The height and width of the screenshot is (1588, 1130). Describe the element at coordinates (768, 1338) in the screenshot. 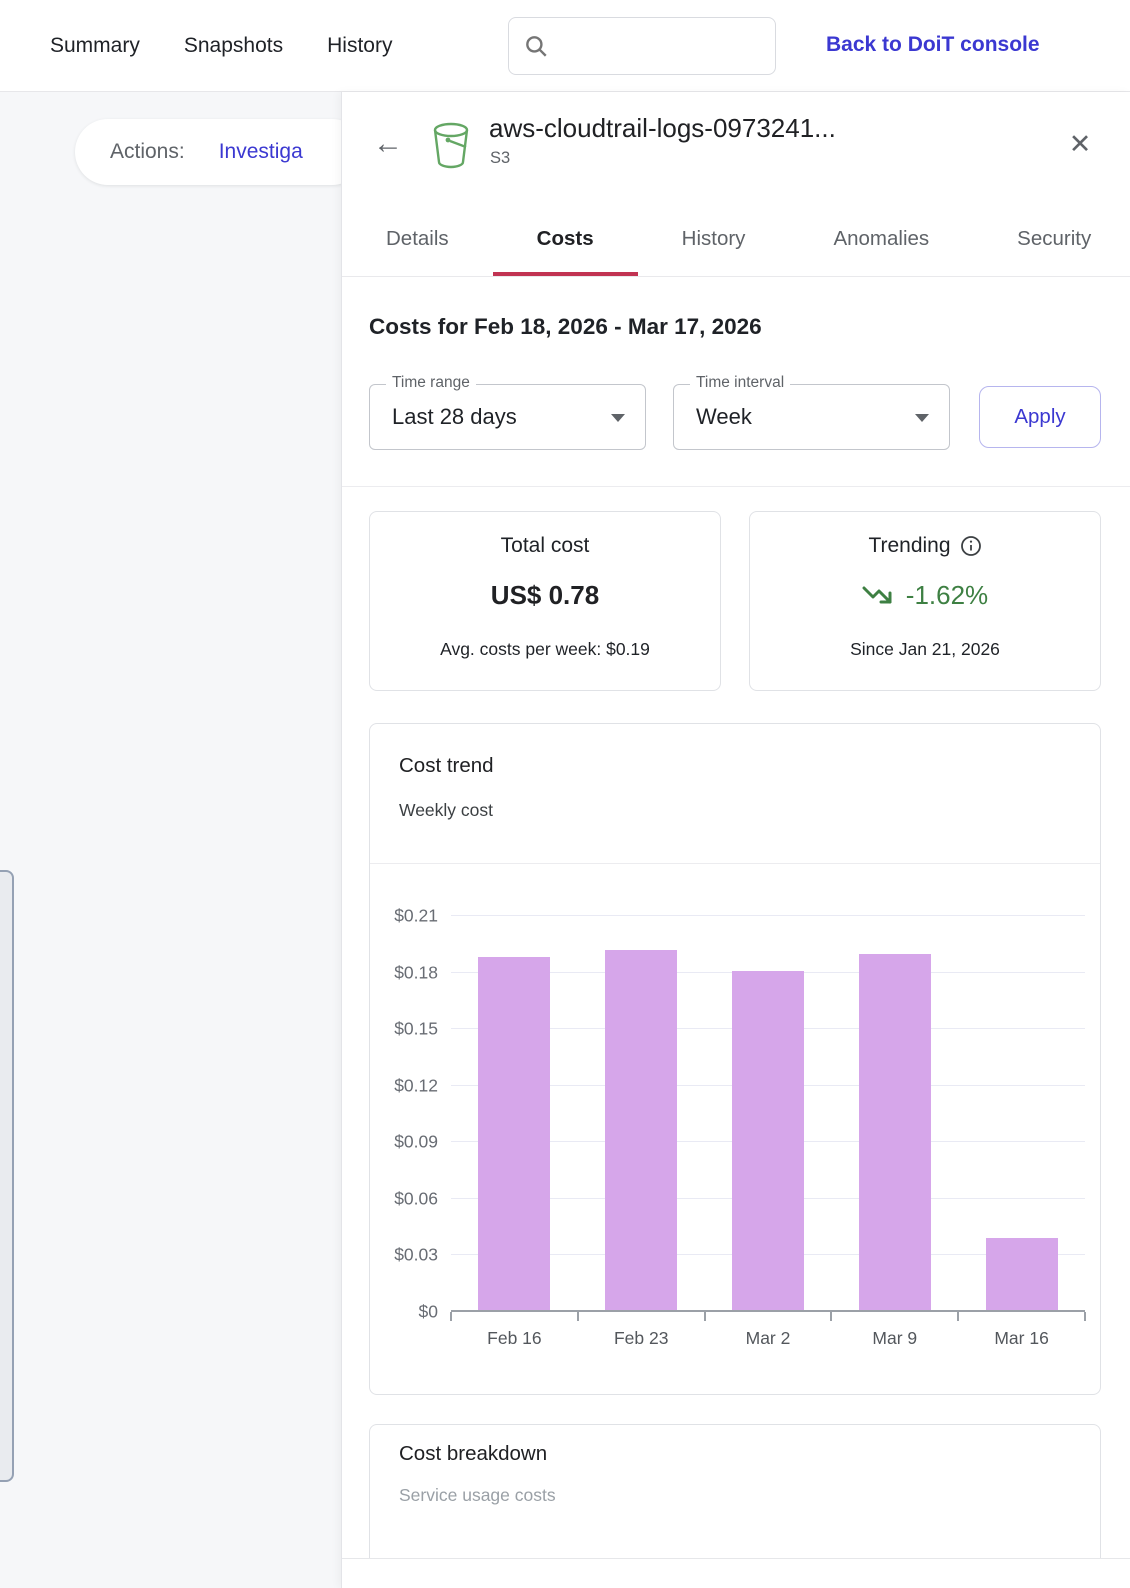

I see `x-axis-tick-label: Mar 2` at that location.